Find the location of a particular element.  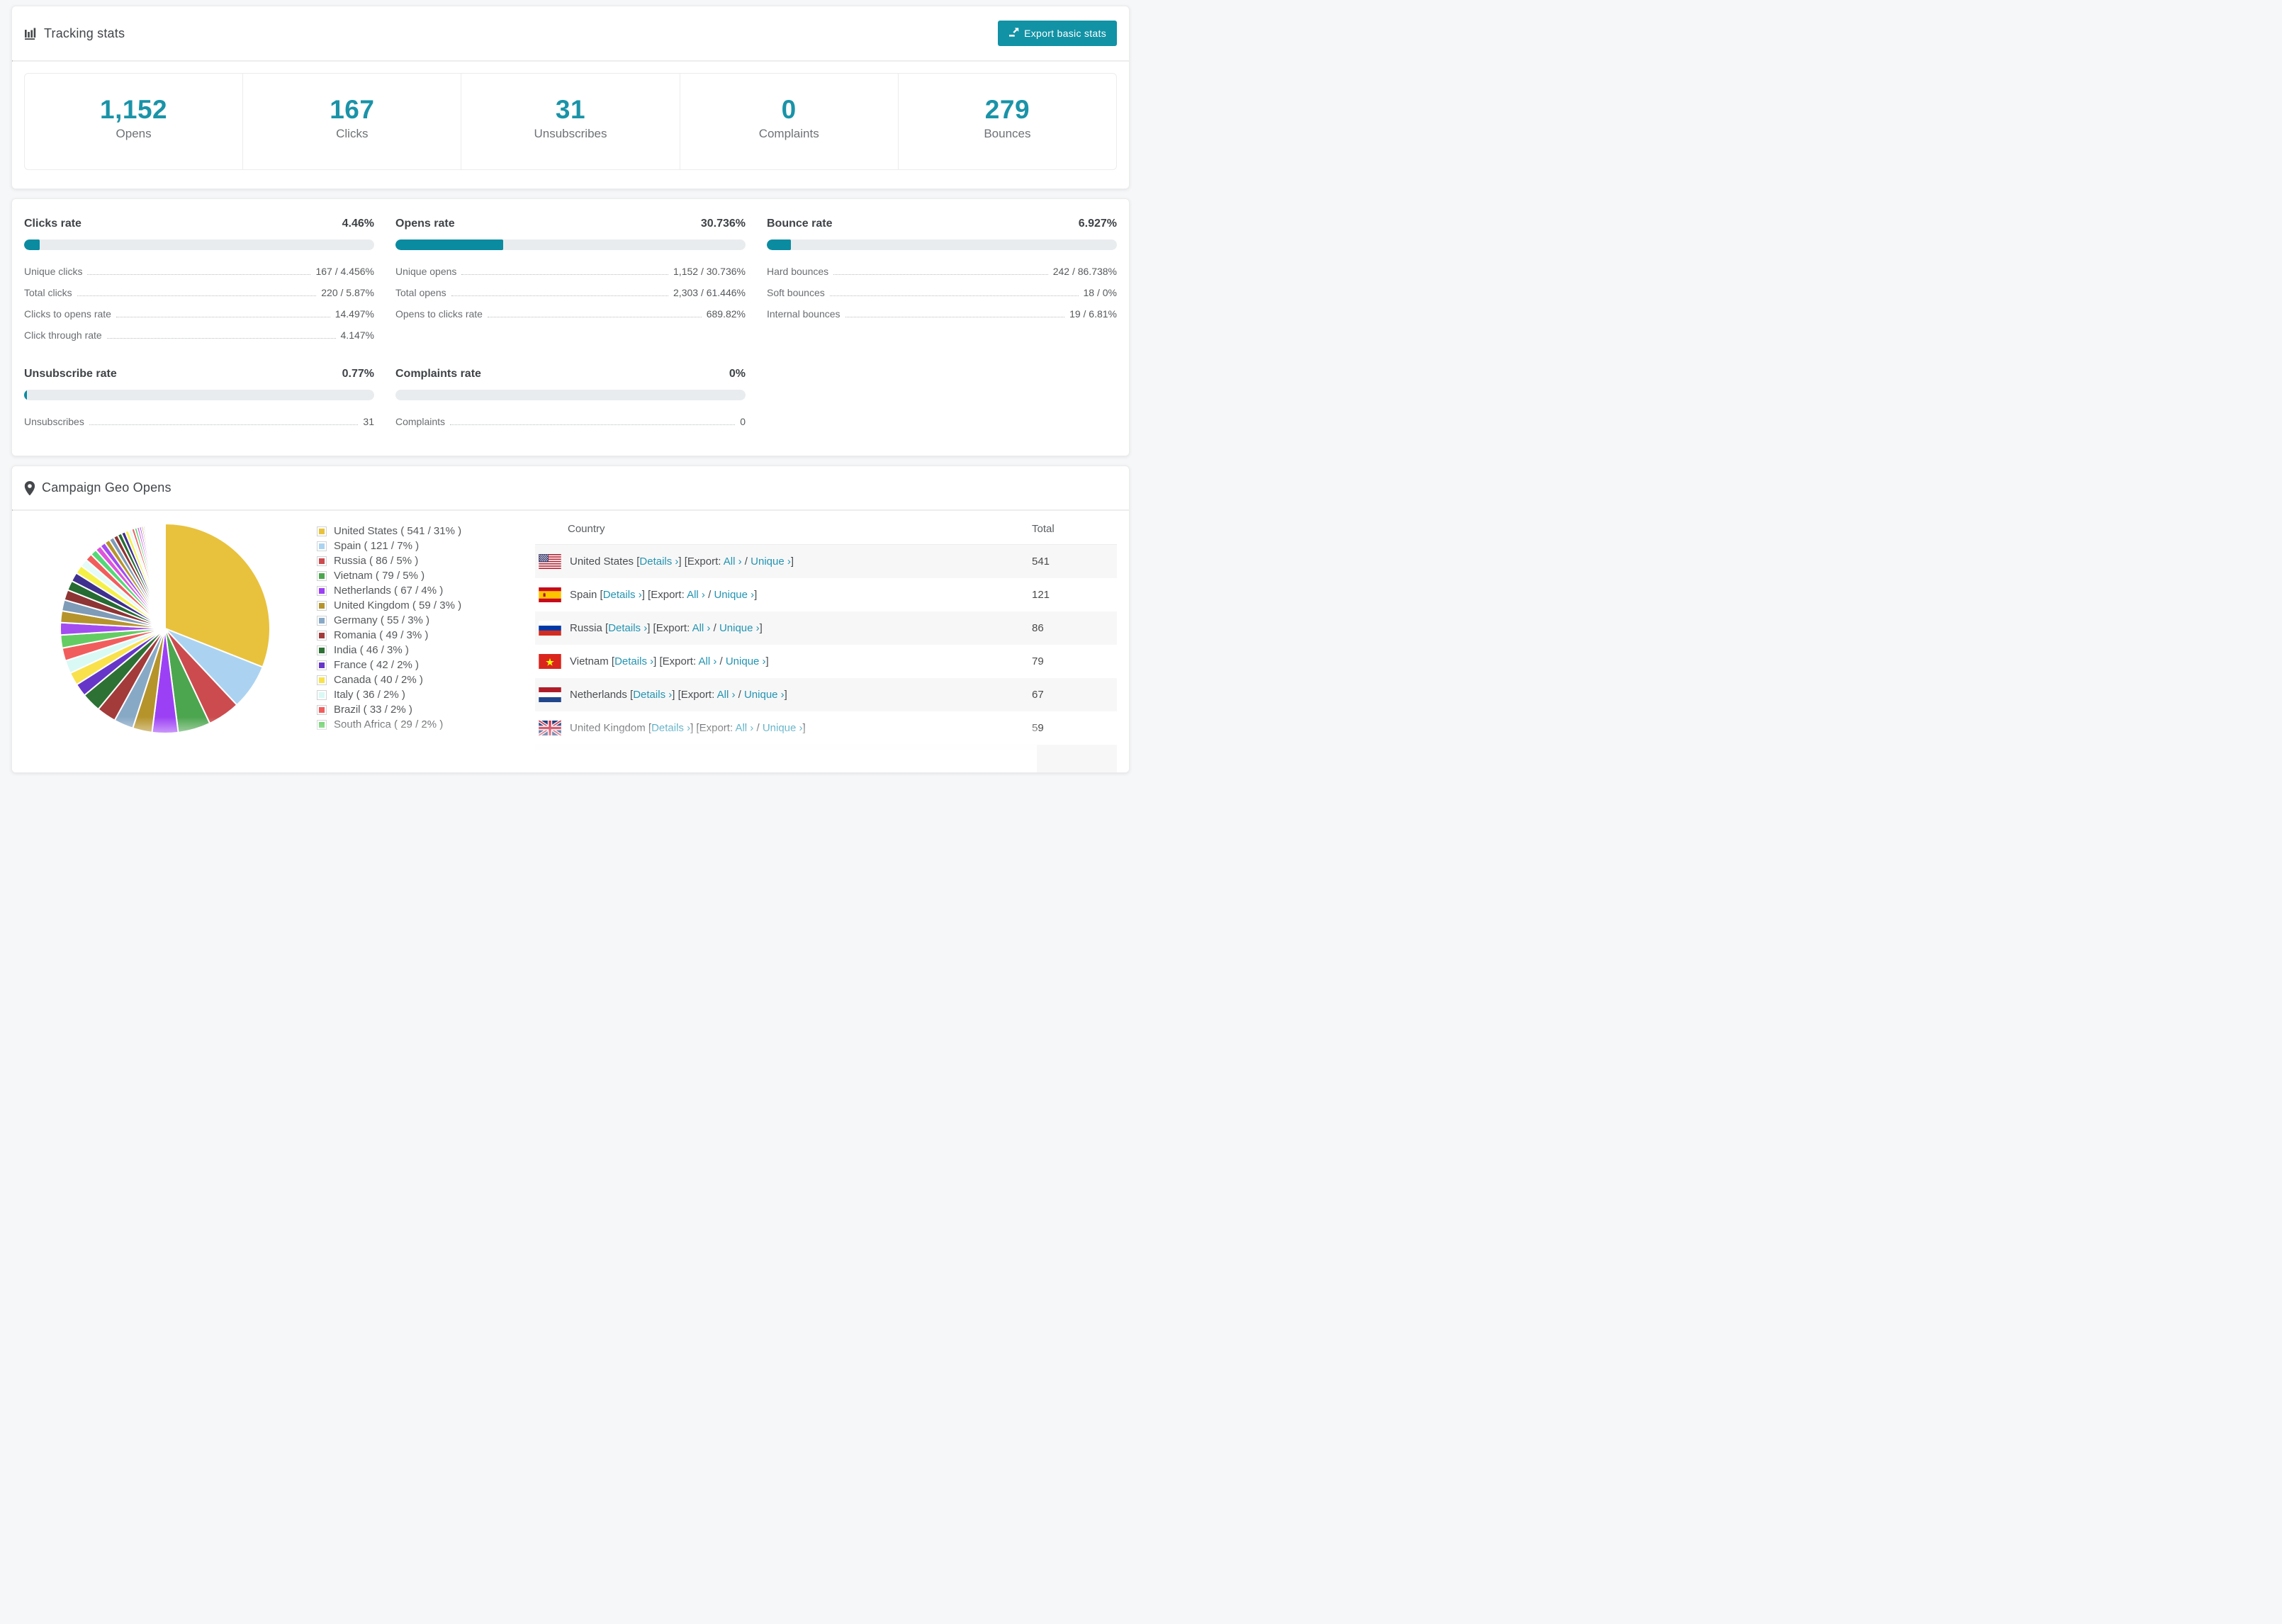

legend-label: Spain ( 121 / 7% ) is located at coordinates (377, 546).